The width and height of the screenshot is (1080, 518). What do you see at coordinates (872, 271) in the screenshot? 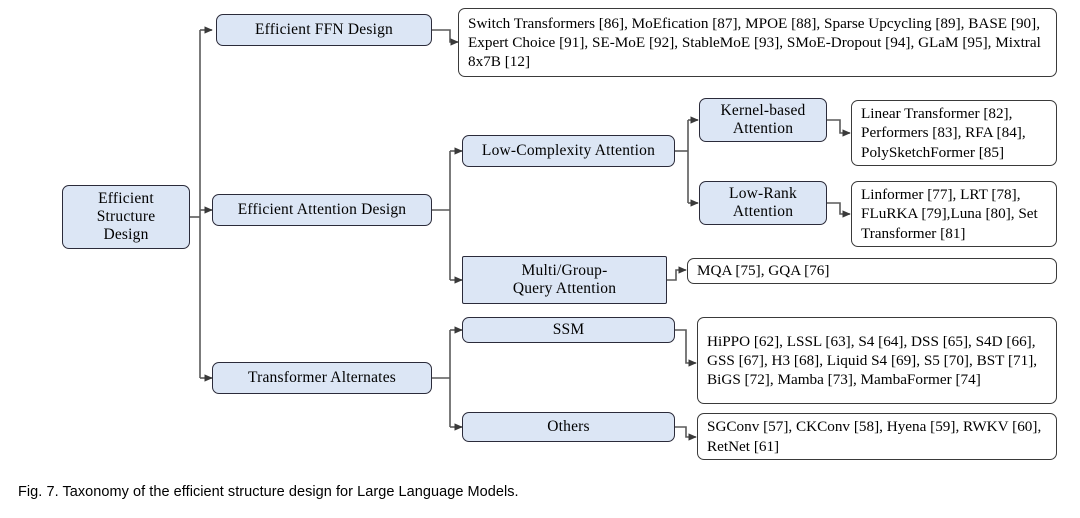
I see `leaf-multi-group-query-methods: MQA [75], GQA [76]` at bounding box center [872, 271].